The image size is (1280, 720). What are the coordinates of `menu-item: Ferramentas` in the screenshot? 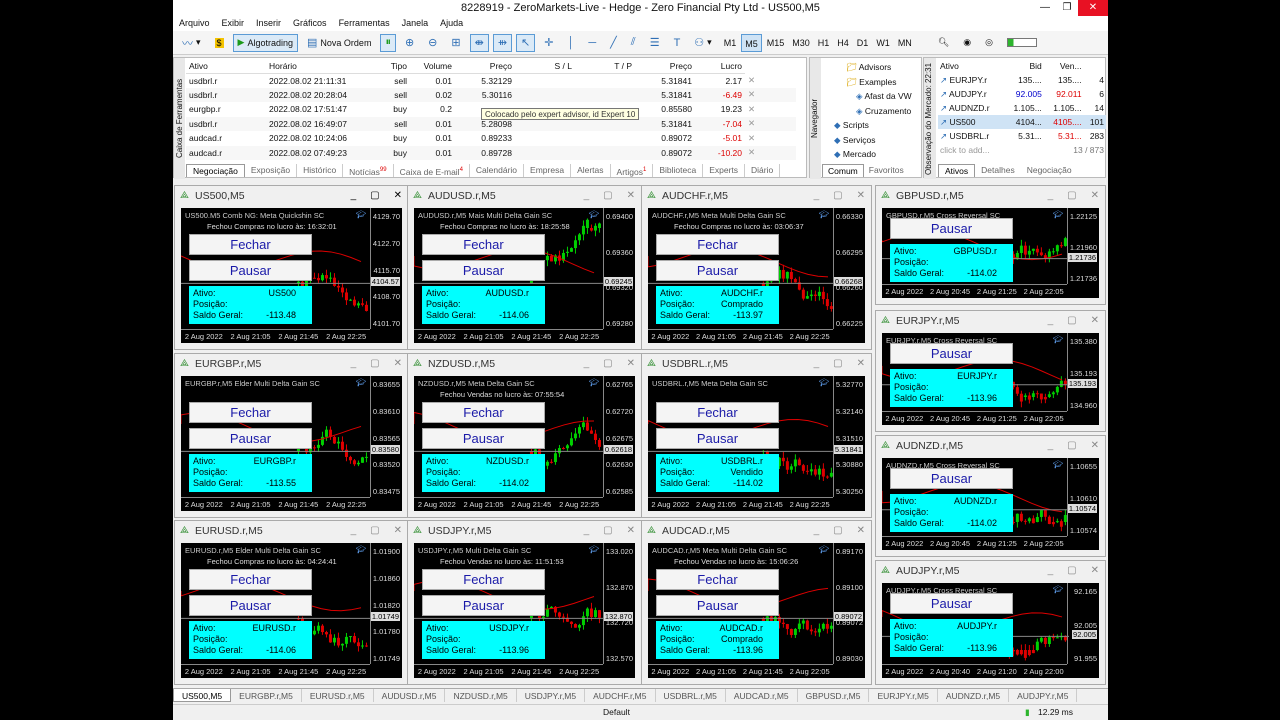 It's located at (364, 23).